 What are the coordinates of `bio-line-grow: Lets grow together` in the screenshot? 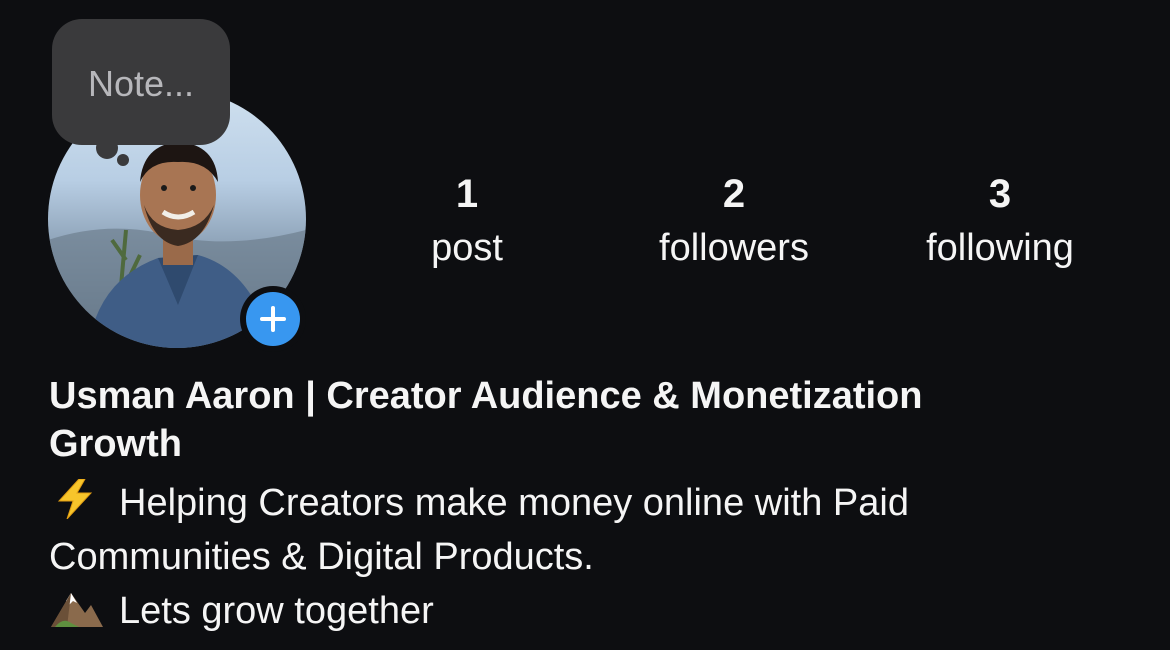 It's located at (589, 611).